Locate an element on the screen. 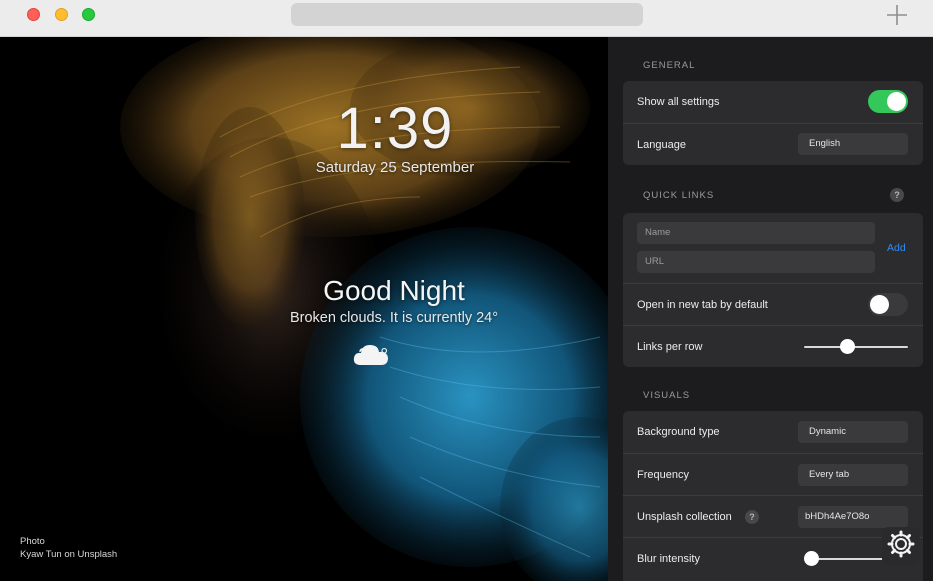 This screenshot has height=581, width=933. language-label: Language is located at coordinates (661, 144).